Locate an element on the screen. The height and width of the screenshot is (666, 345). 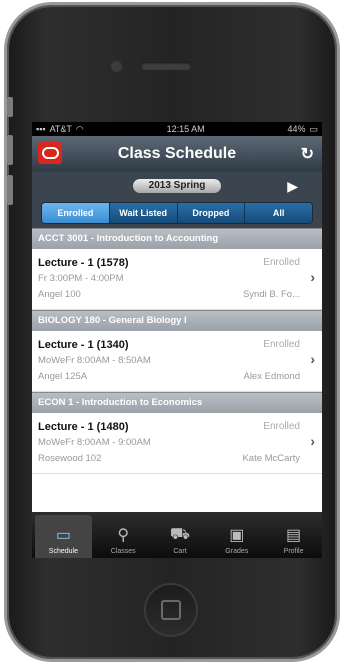
tab-cart-label: Cart is located at coordinates (180, 551).